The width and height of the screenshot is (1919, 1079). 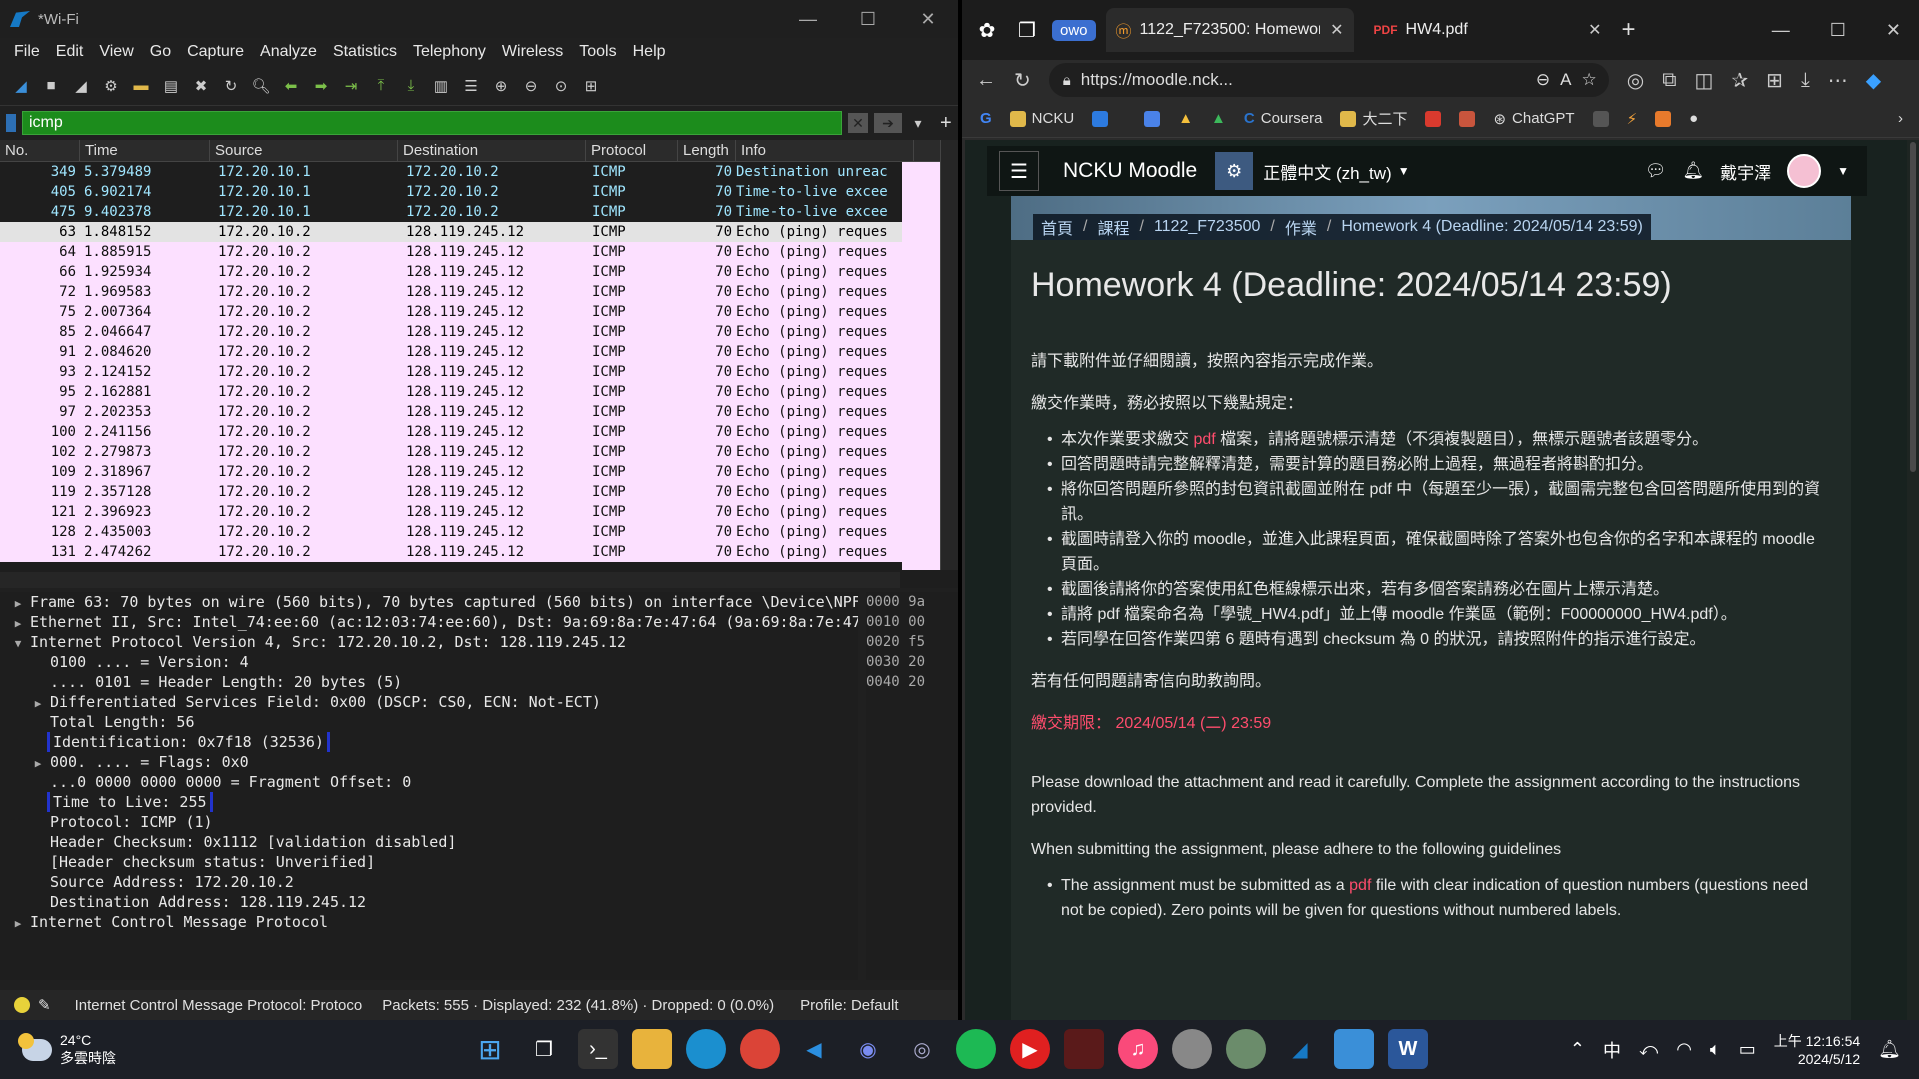 I want to click on drive-icon: ▲, so click(x=1185, y=118).